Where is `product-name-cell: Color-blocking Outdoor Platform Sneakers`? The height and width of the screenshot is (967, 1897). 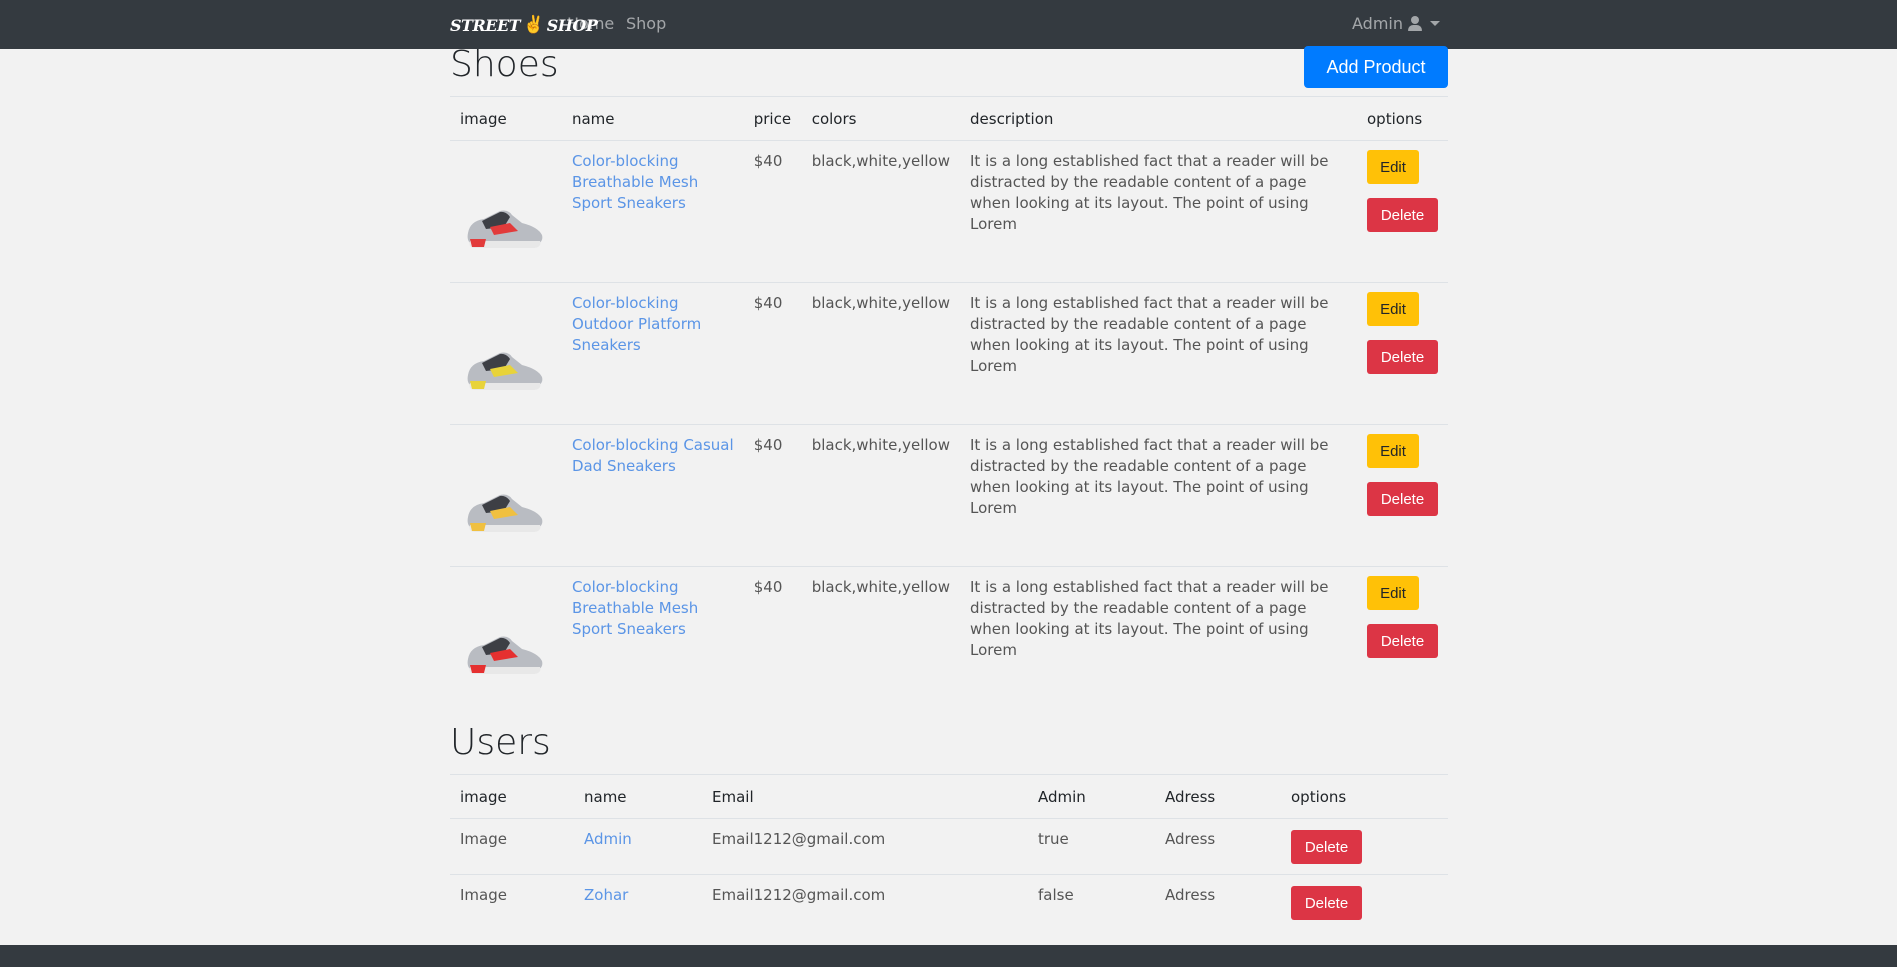
product-name-cell: Color-blocking Outdoor Platform Sneakers is located at coordinates (652, 353).